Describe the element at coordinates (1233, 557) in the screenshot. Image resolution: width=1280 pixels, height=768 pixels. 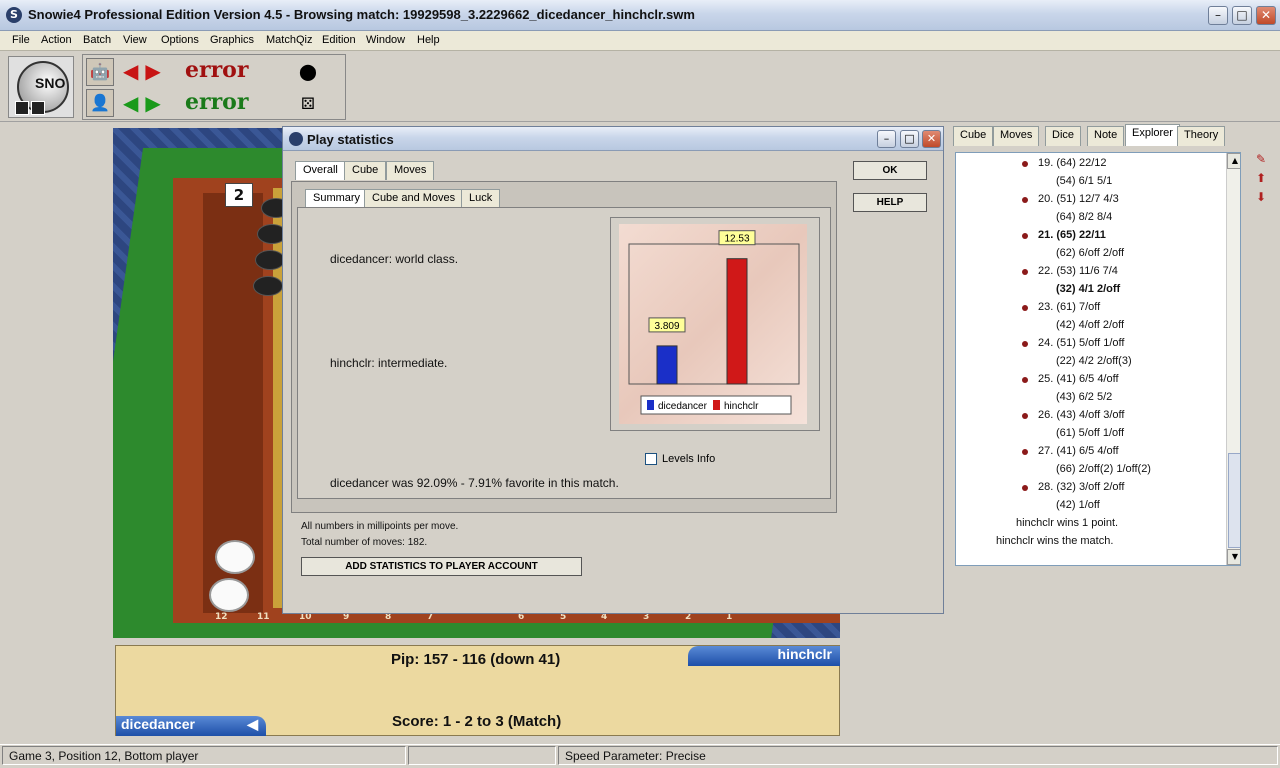
I see `scroll-down-button: ▼` at that location.